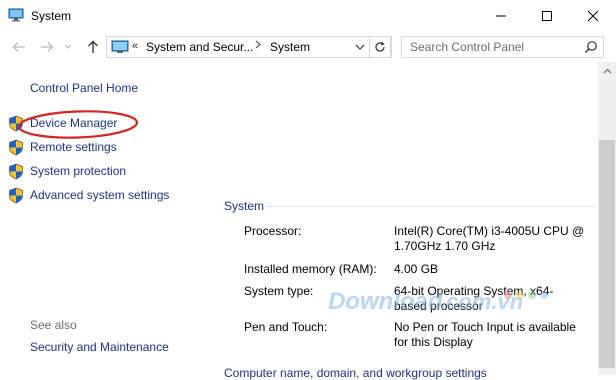  Describe the element at coordinates (244, 206) in the screenshot. I see `section-title-system: System` at that location.